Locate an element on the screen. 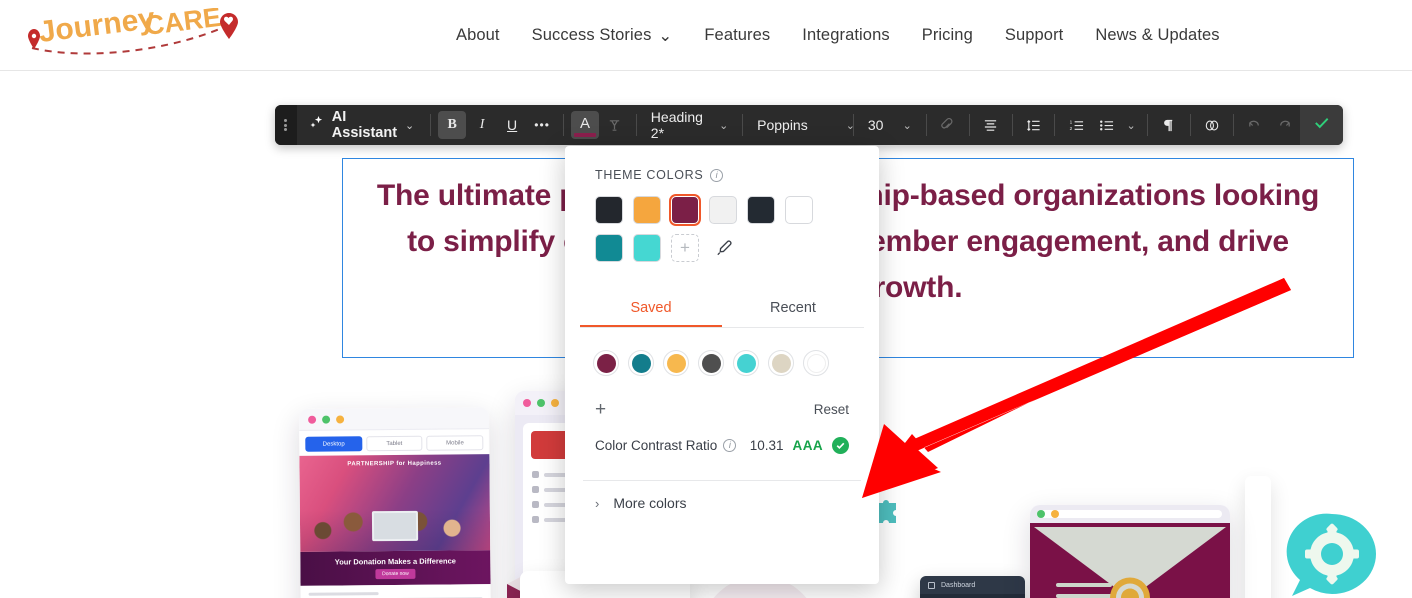 The image size is (1412, 598). theme-color-swatches: + is located at coordinates (722, 222).